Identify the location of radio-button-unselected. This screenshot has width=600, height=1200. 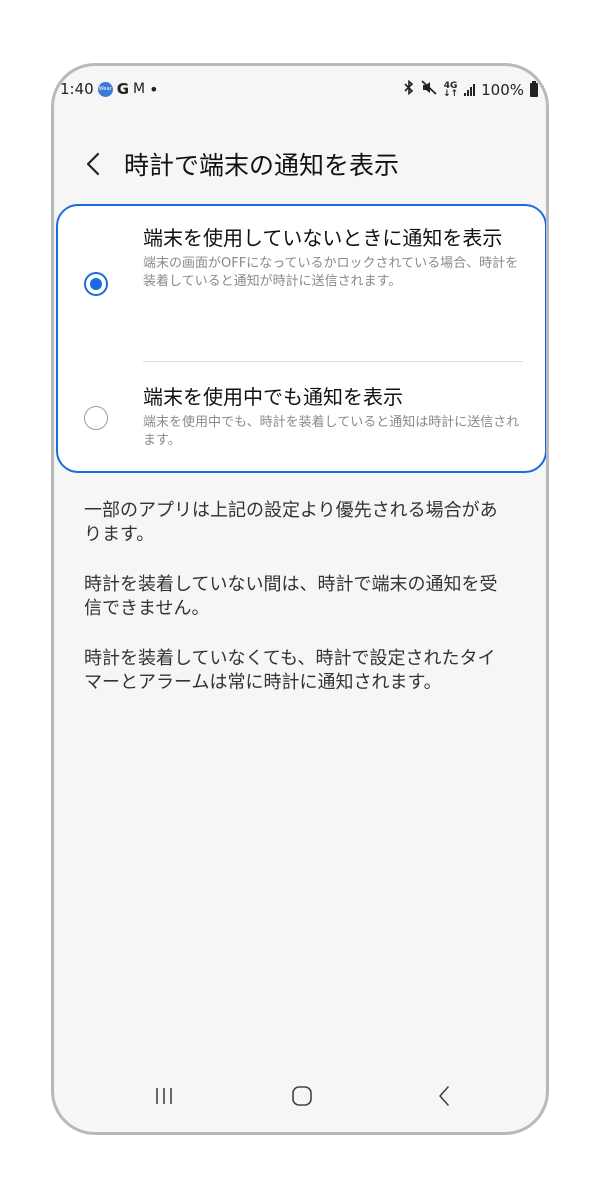
(96, 418).